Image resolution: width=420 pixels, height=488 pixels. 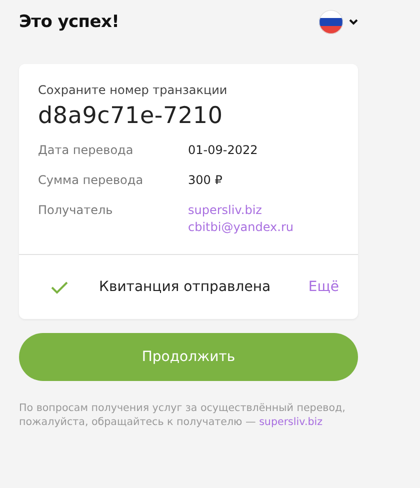 What do you see at coordinates (241, 227) in the screenshot?
I see `recipient-link: cbitbi@yandex.ru` at bounding box center [241, 227].